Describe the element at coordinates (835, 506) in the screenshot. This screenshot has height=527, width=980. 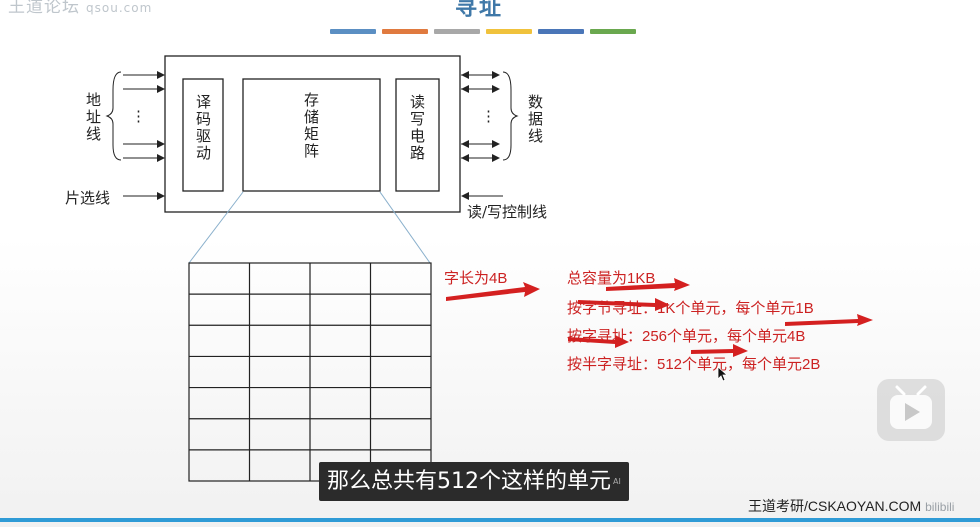
I see `brand-text: 王道考研/CSKAOYAN.COM` at that location.